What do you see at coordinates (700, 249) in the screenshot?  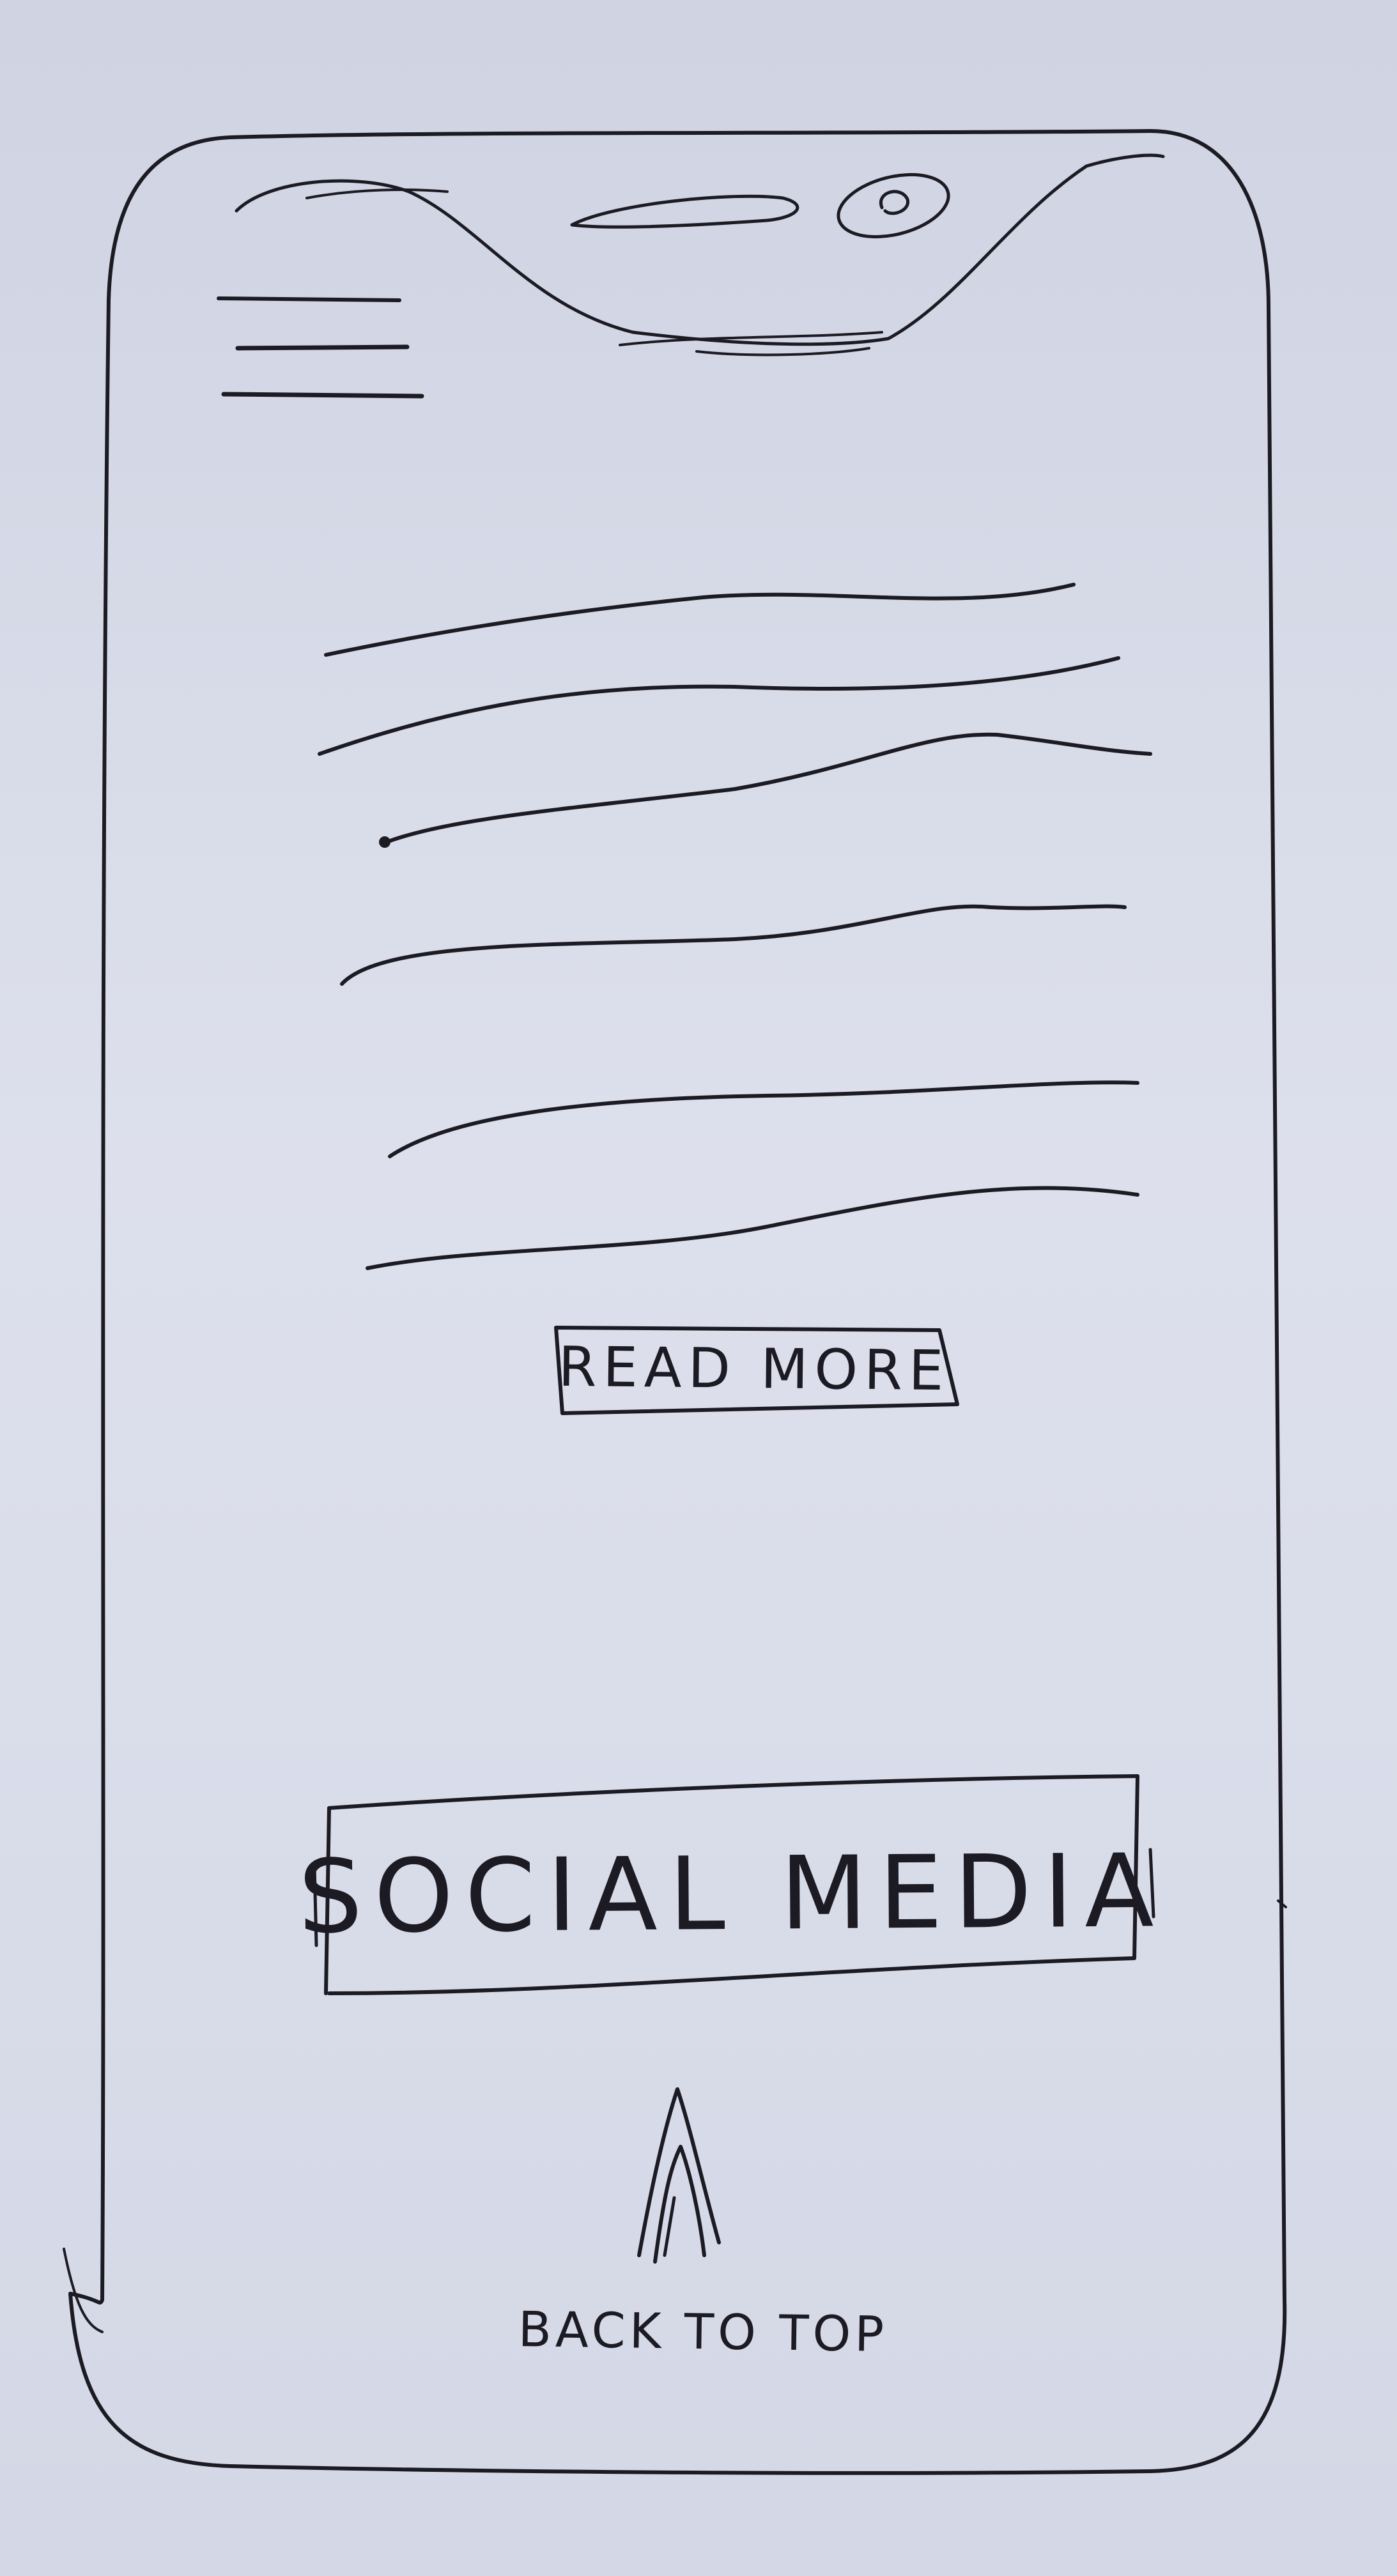 I see `phone-notch` at bounding box center [700, 249].